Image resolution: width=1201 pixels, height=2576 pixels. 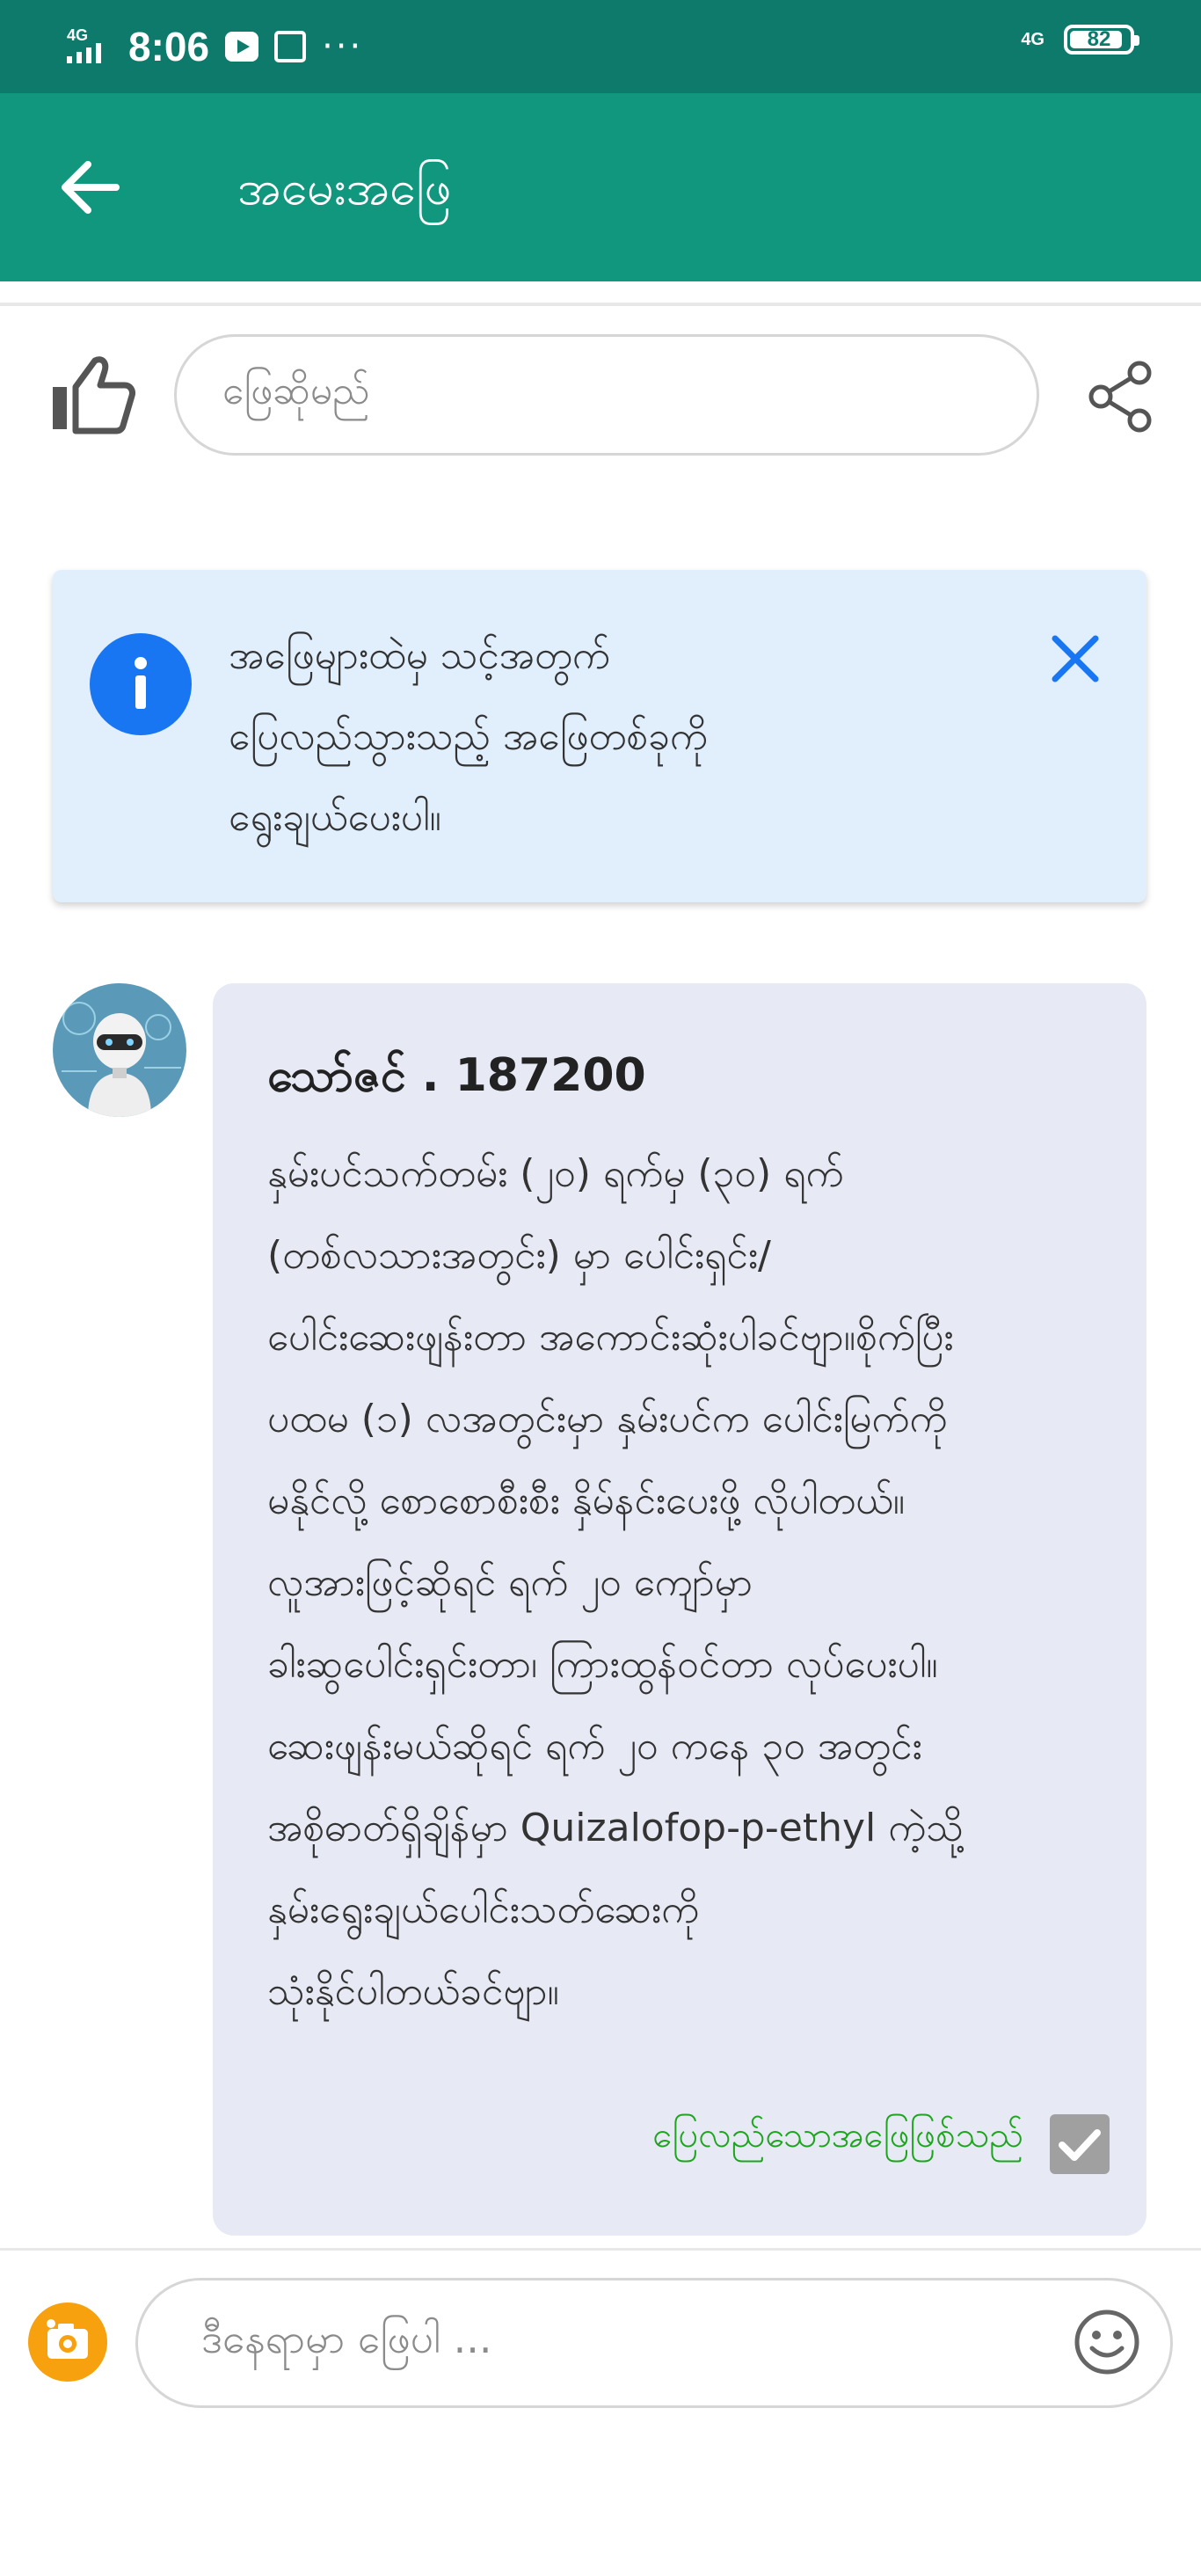 I want to click on battery-icon: 82, so click(x=1101, y=40).